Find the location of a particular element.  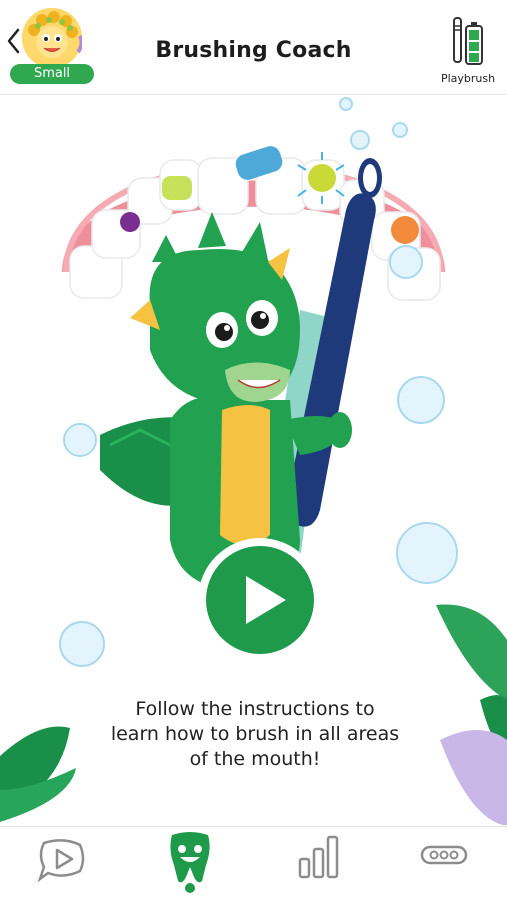

bottom-tab-bar is located at coordinates (253, 863).